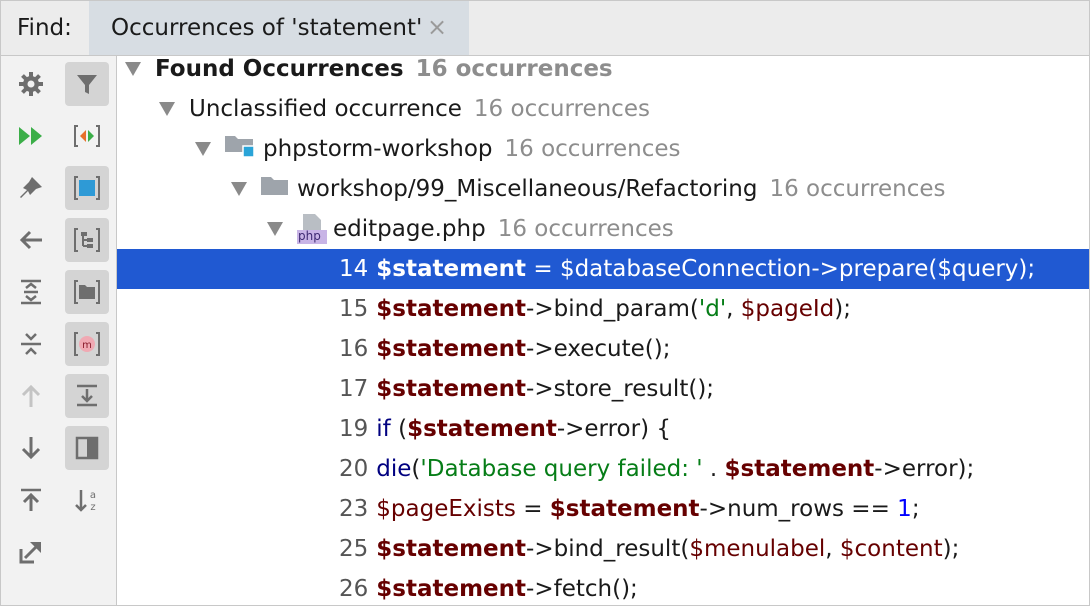 This screenshot has width=1090, height=606. Describe the element at coordinates (446, 509) in the screenshot. I see `code-token: $pageExists` at that location.